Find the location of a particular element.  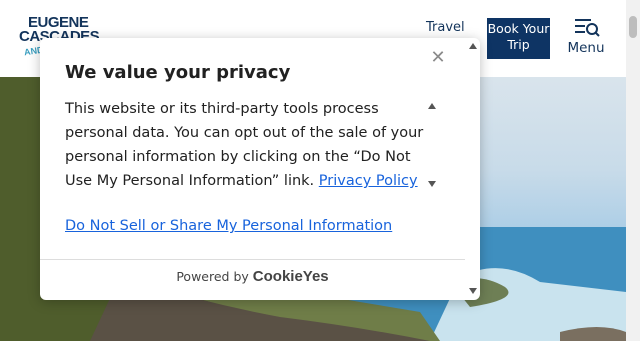

menu-search-icon is located at coordinates (587, 28).